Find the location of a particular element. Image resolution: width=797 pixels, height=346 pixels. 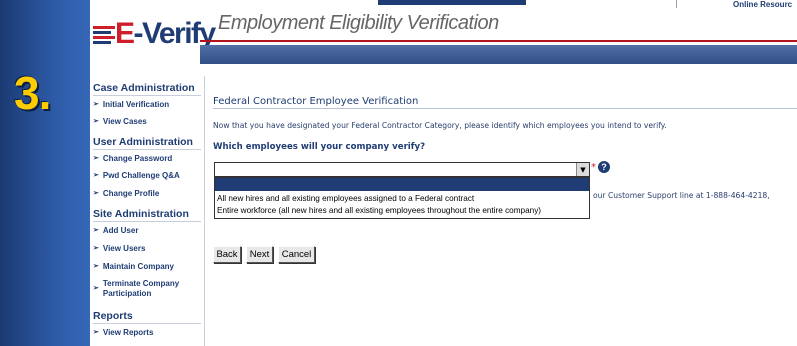

nav-item-pwd-challenge: ➢ Pwd Challenge Q&A is located at coordinates (136, 176).